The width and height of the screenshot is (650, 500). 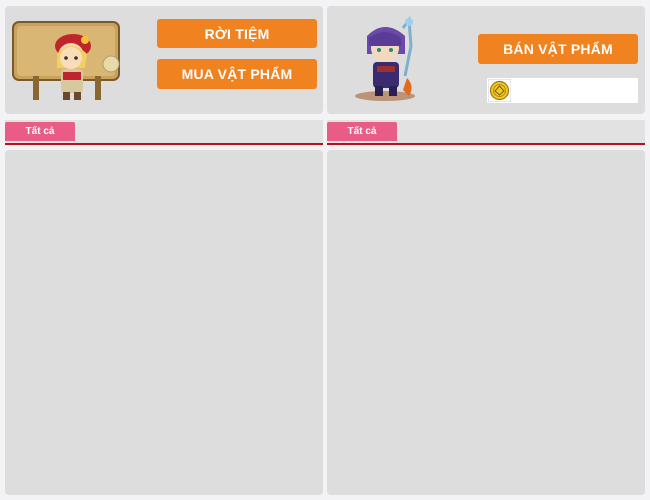 What do you see at coordinates (499, 90) in the screenshot?
I see `gold-coin-icon` at bounding box center [499, 90].